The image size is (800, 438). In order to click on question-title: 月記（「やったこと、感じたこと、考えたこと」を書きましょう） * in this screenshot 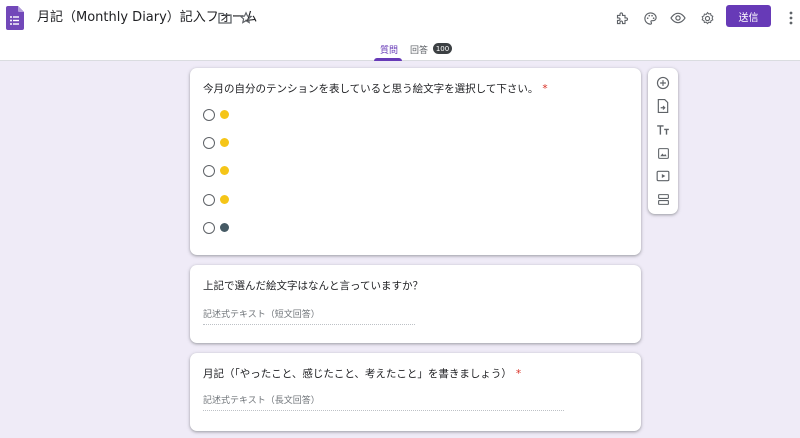, I will do `click(362, 374)`.